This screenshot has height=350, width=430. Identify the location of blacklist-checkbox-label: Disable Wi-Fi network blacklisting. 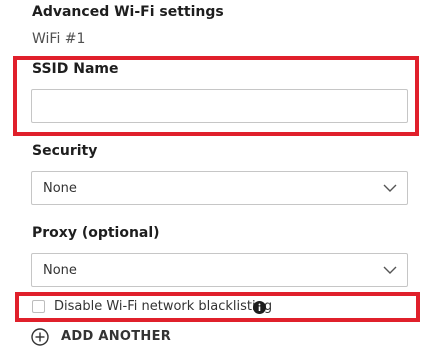
(163, 306).